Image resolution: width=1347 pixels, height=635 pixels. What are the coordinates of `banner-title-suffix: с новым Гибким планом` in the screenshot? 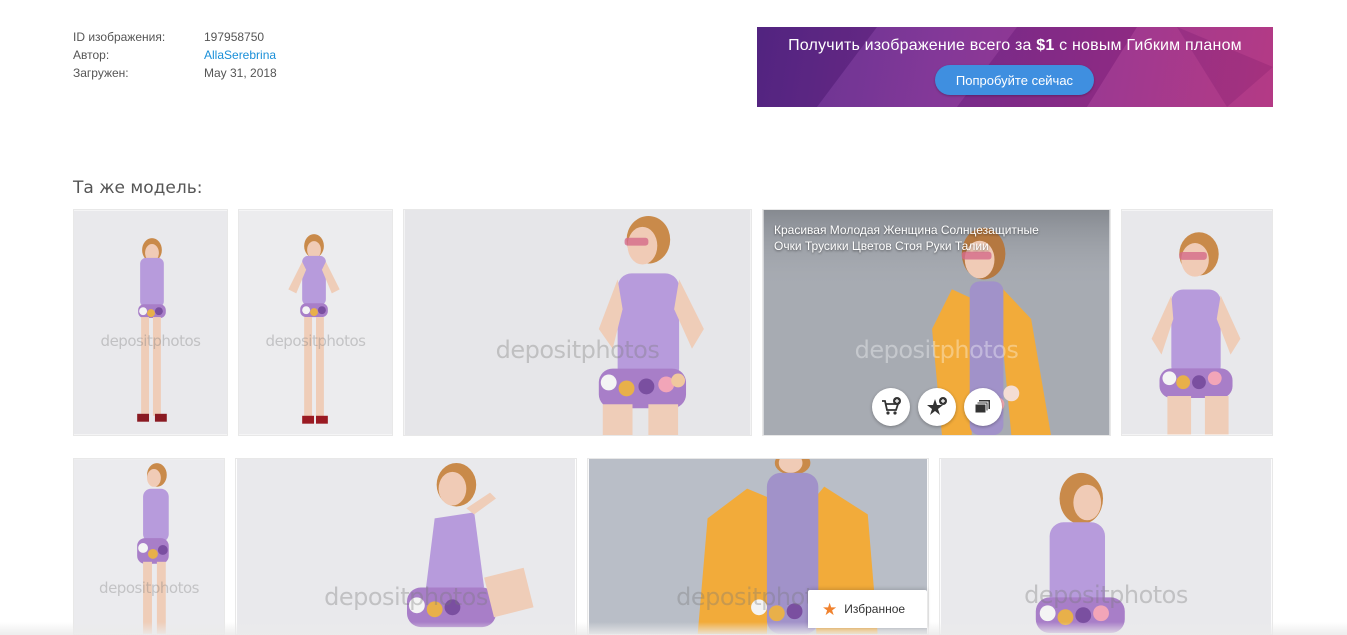 It's located at (1150, 45).